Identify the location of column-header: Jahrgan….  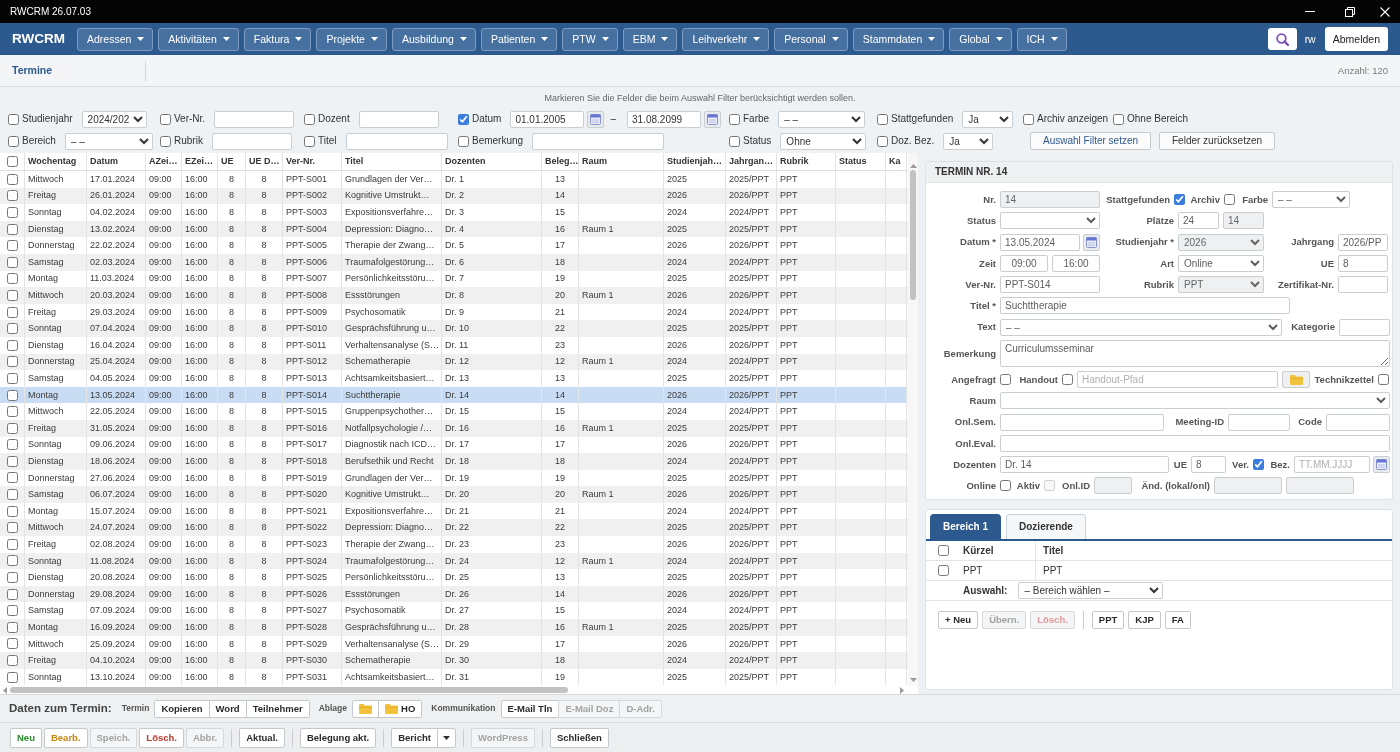
(751, 161).